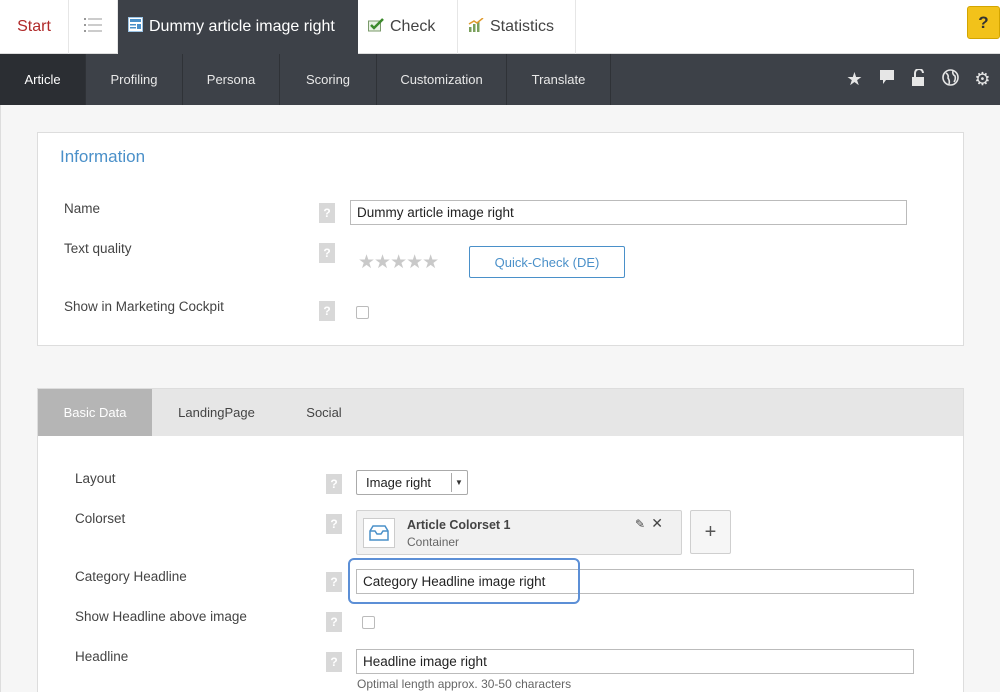 Image resolution: width=1000 pixels, height=692 pixels. What do you see at coordinates (559, 79) in the screenshot?
I see `subnav-translate: Translate` at bounding box center [559, 79].